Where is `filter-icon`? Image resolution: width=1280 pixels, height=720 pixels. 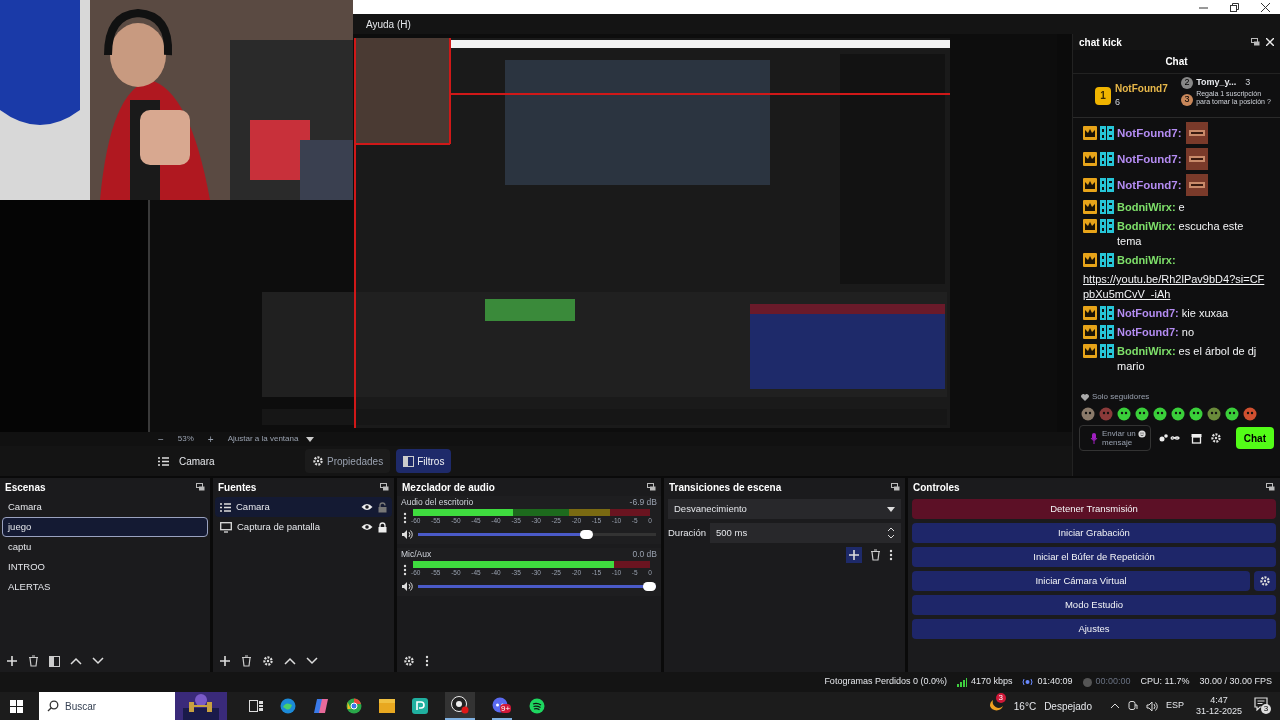 filter-icon is located at coordinates (54, 661).